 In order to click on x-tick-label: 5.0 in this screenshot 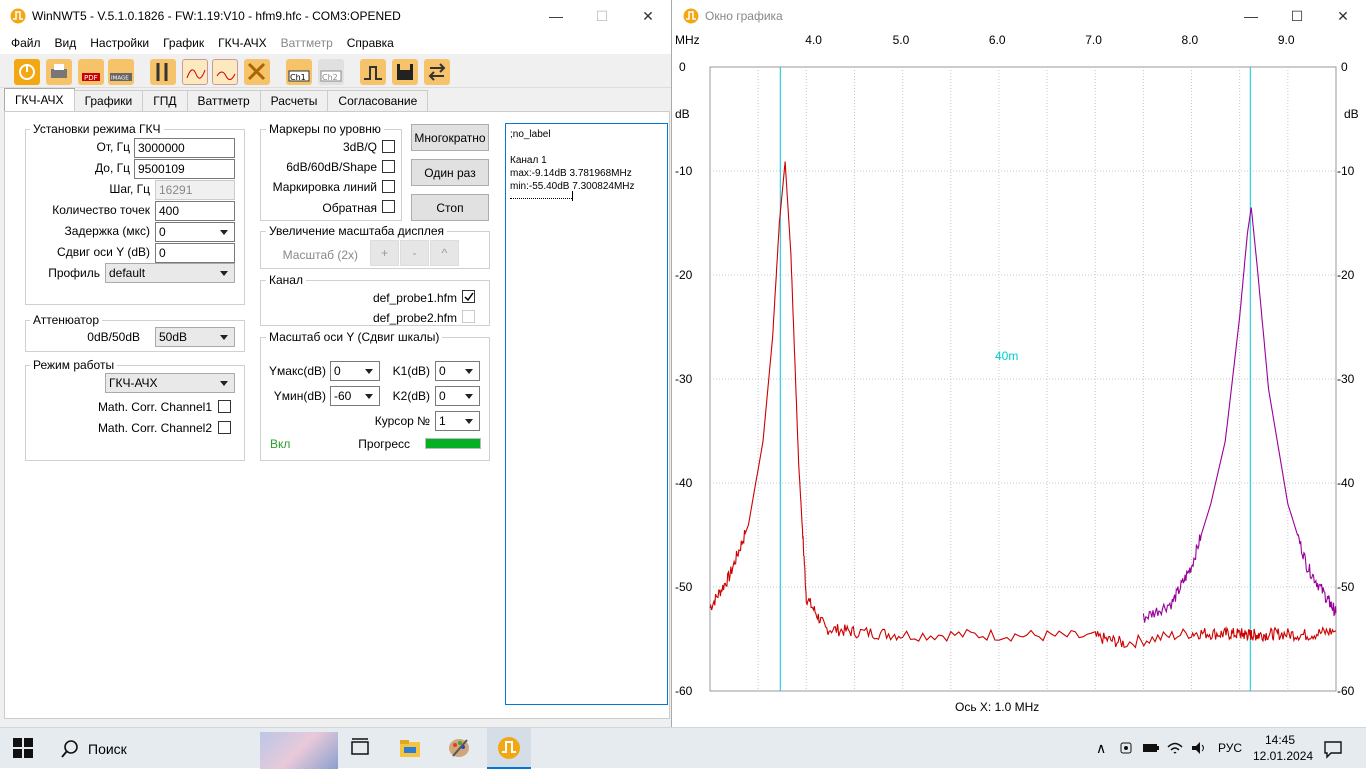, I will do `click(901, 40)`.